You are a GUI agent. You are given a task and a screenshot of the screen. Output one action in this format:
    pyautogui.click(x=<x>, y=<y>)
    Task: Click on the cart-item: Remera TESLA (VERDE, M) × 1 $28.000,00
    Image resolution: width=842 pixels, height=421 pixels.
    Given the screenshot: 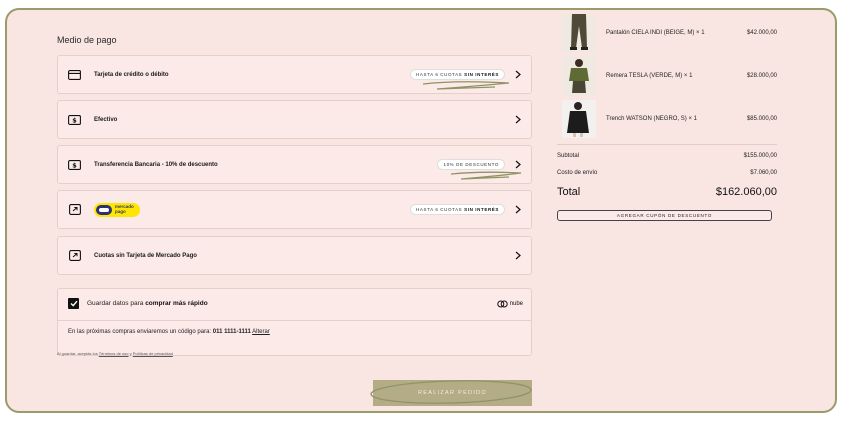 What is the action you would take?
    pyautogui.click(x=669, y=76)
    